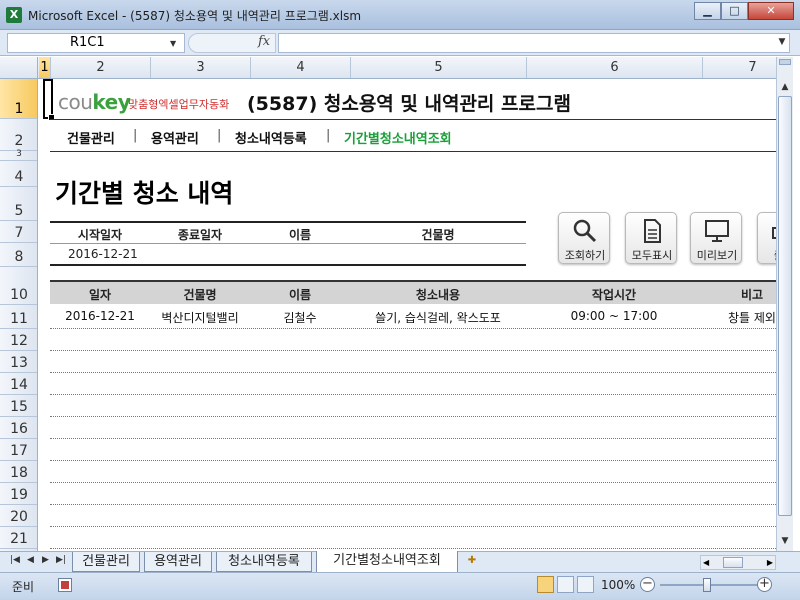 This screenshot has width=800, height=600. What do you see at coordinates (300, 317) in the screenshot?
I see `table-cell-name: 김철수` at bounding box center [300, 317].